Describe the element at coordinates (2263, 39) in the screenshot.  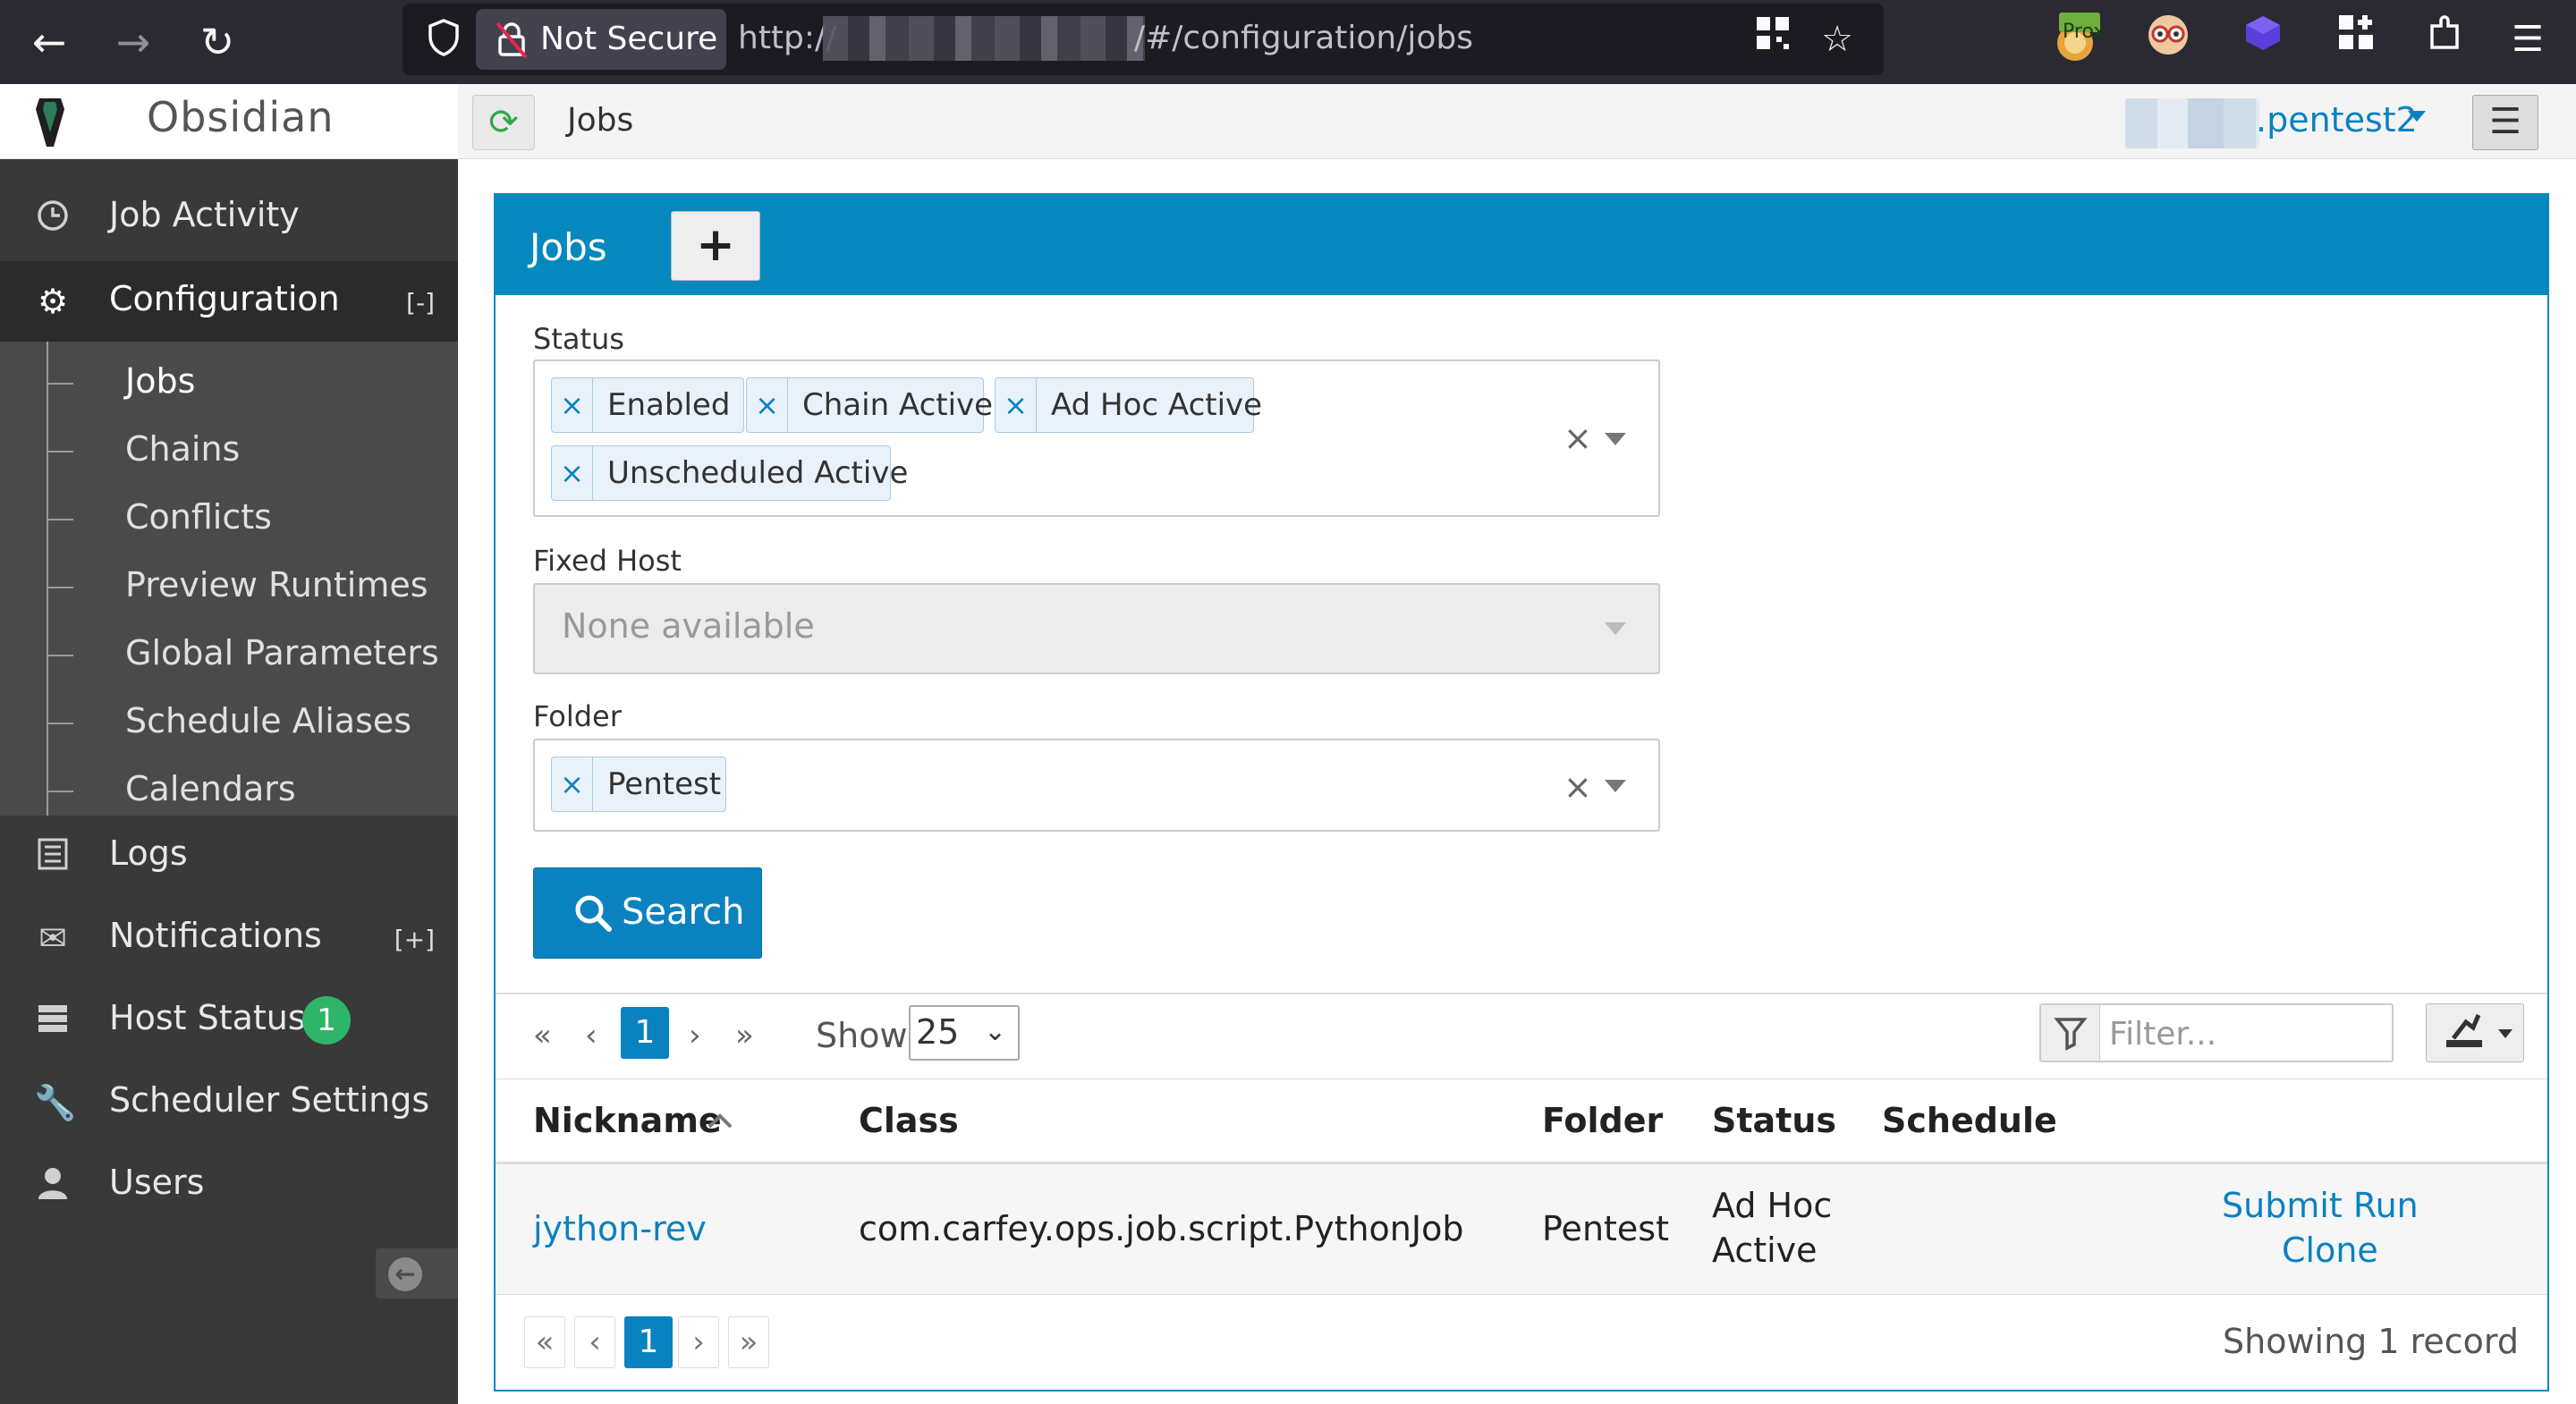
I see `cube-extension-icon` at that location.